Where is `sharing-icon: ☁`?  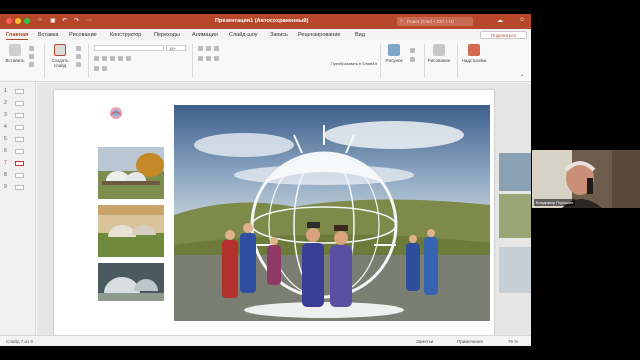
sharing-icon: ☁ is located at coordinates (500, 20).